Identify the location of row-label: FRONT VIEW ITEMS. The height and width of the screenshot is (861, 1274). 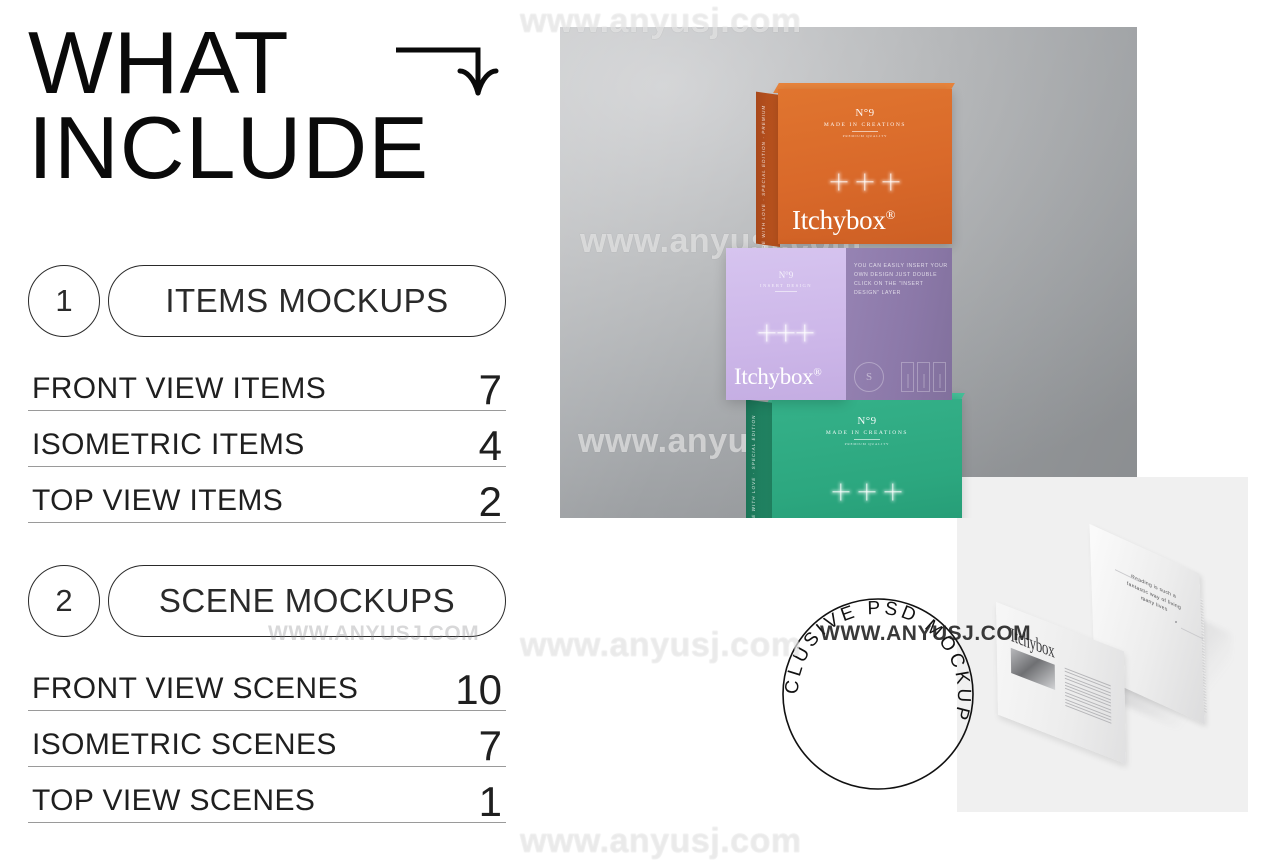
(179, 388).